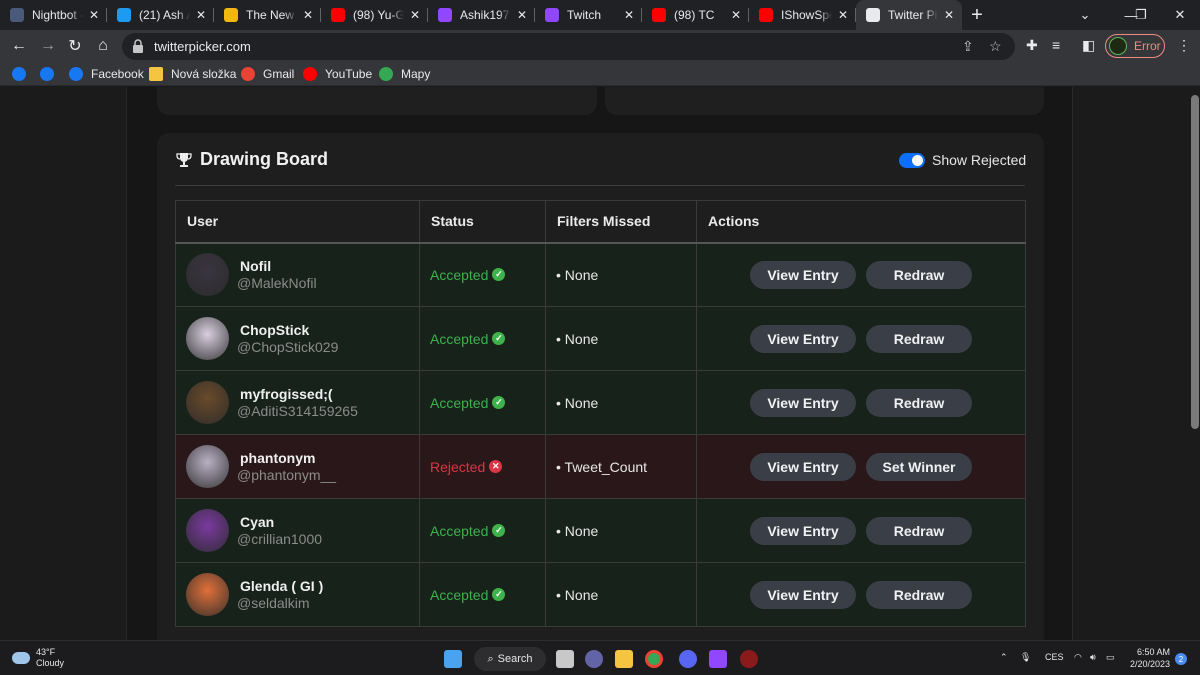 The image size is (1200, 675). Describe the element at coordinates (106, 74) in the screenshot. I see `bookmark-item: Facebook` at that location.